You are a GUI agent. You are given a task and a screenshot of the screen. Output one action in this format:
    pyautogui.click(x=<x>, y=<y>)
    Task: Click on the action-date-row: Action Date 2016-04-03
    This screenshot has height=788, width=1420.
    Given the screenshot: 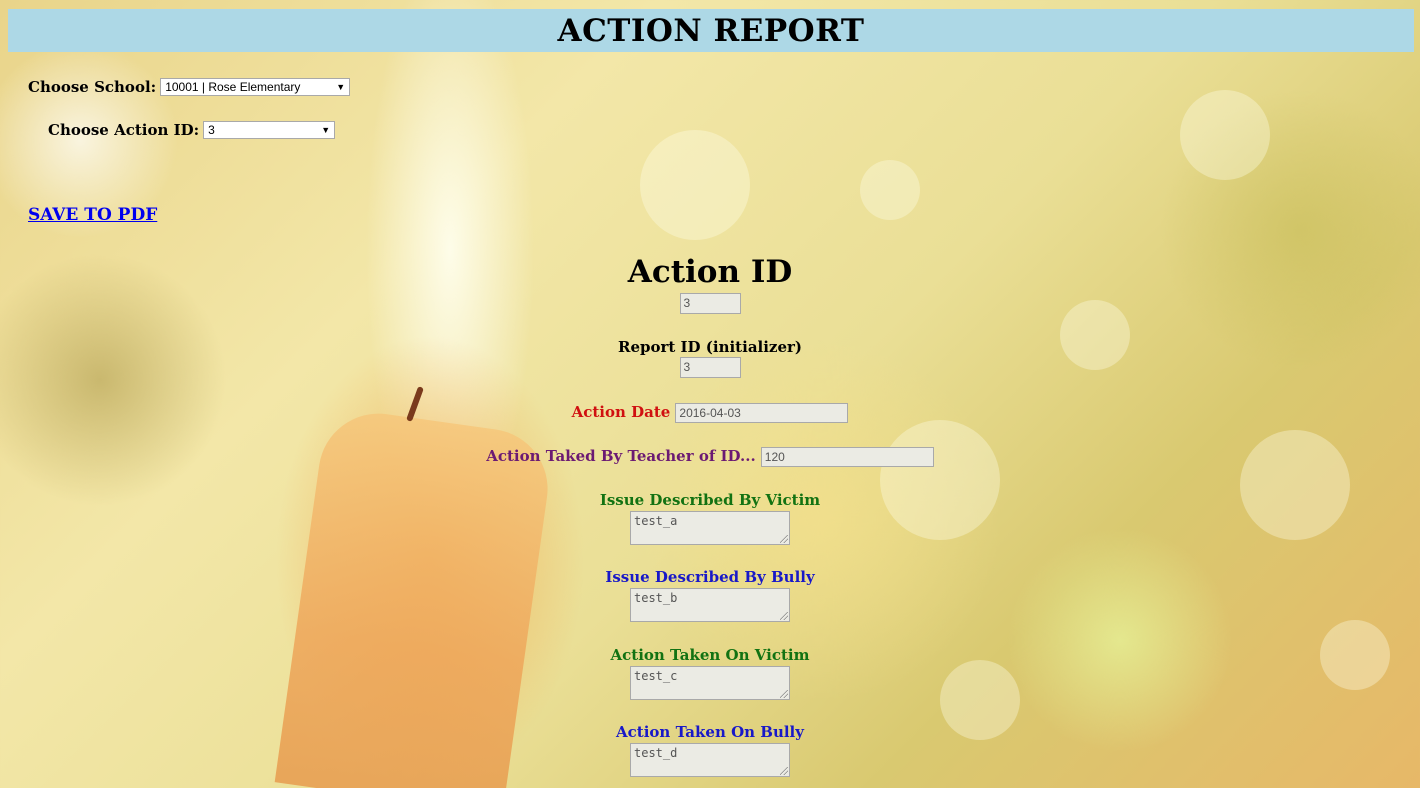 What is the action you would take?
    pyautogui.click(x=710, y=412)
    